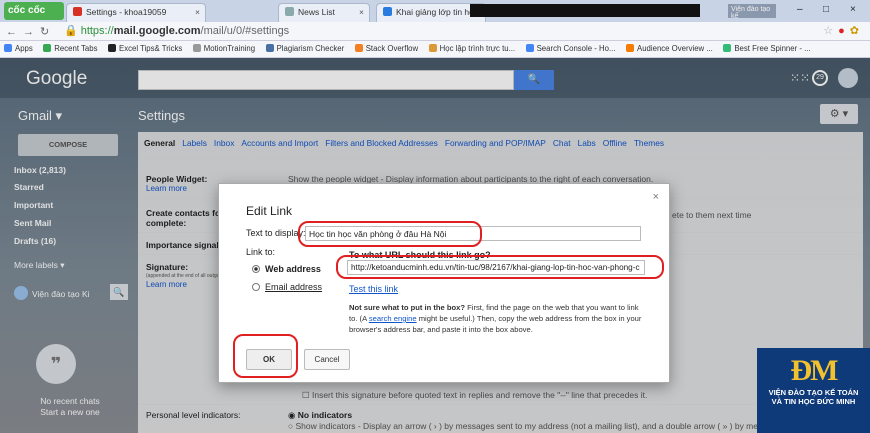 This screenshot has width=870, height=433. Describe the element at coordinates (327, 359) in the screenshot. I see `cancel-button: Cancel` at that location.